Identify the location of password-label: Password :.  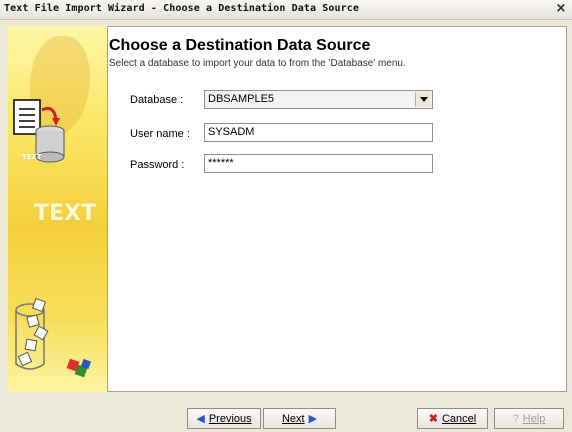
(157, 165).